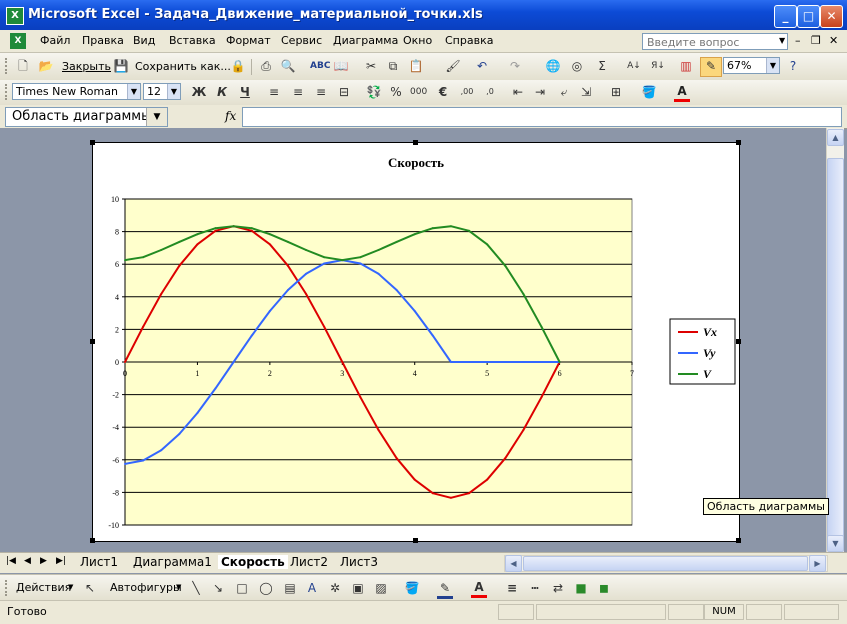 This screenshot has height=624, width=847. What do you see at coordinates (542, 117) in the screenshot?
I see `formula-input` at bounding box center [542, 117].